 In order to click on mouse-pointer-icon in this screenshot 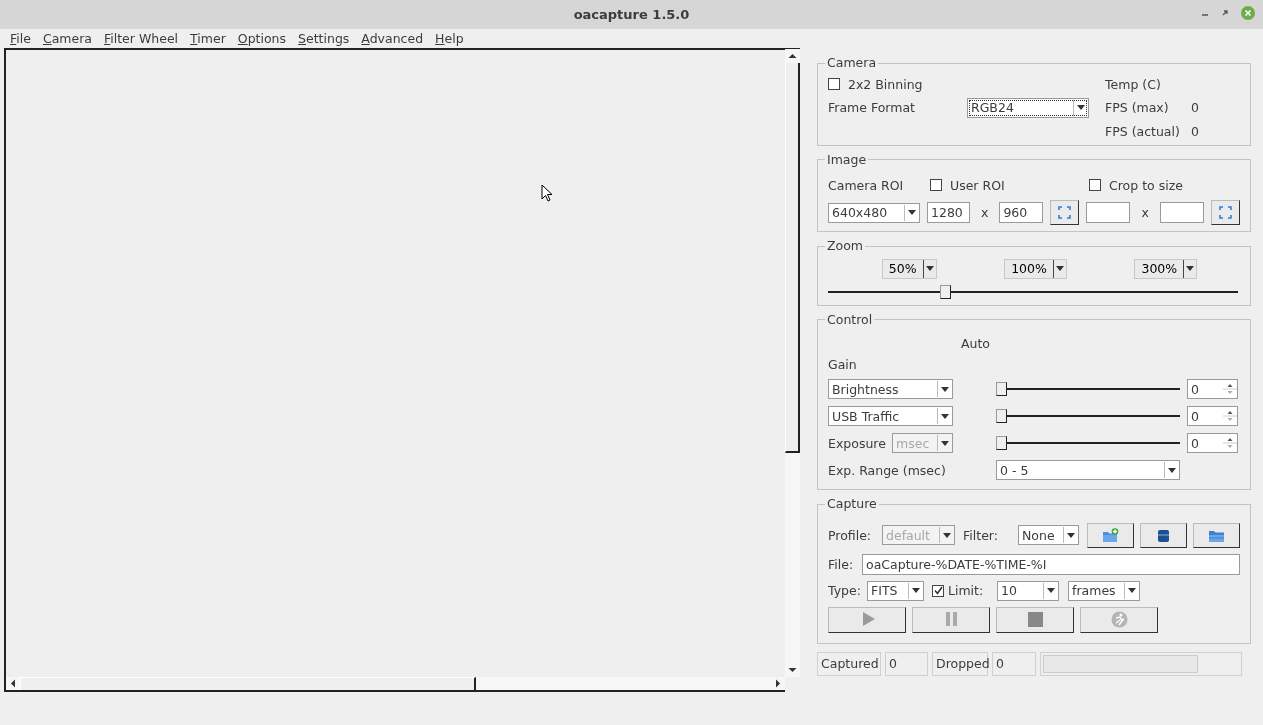, I will do `click(547, 193)`.